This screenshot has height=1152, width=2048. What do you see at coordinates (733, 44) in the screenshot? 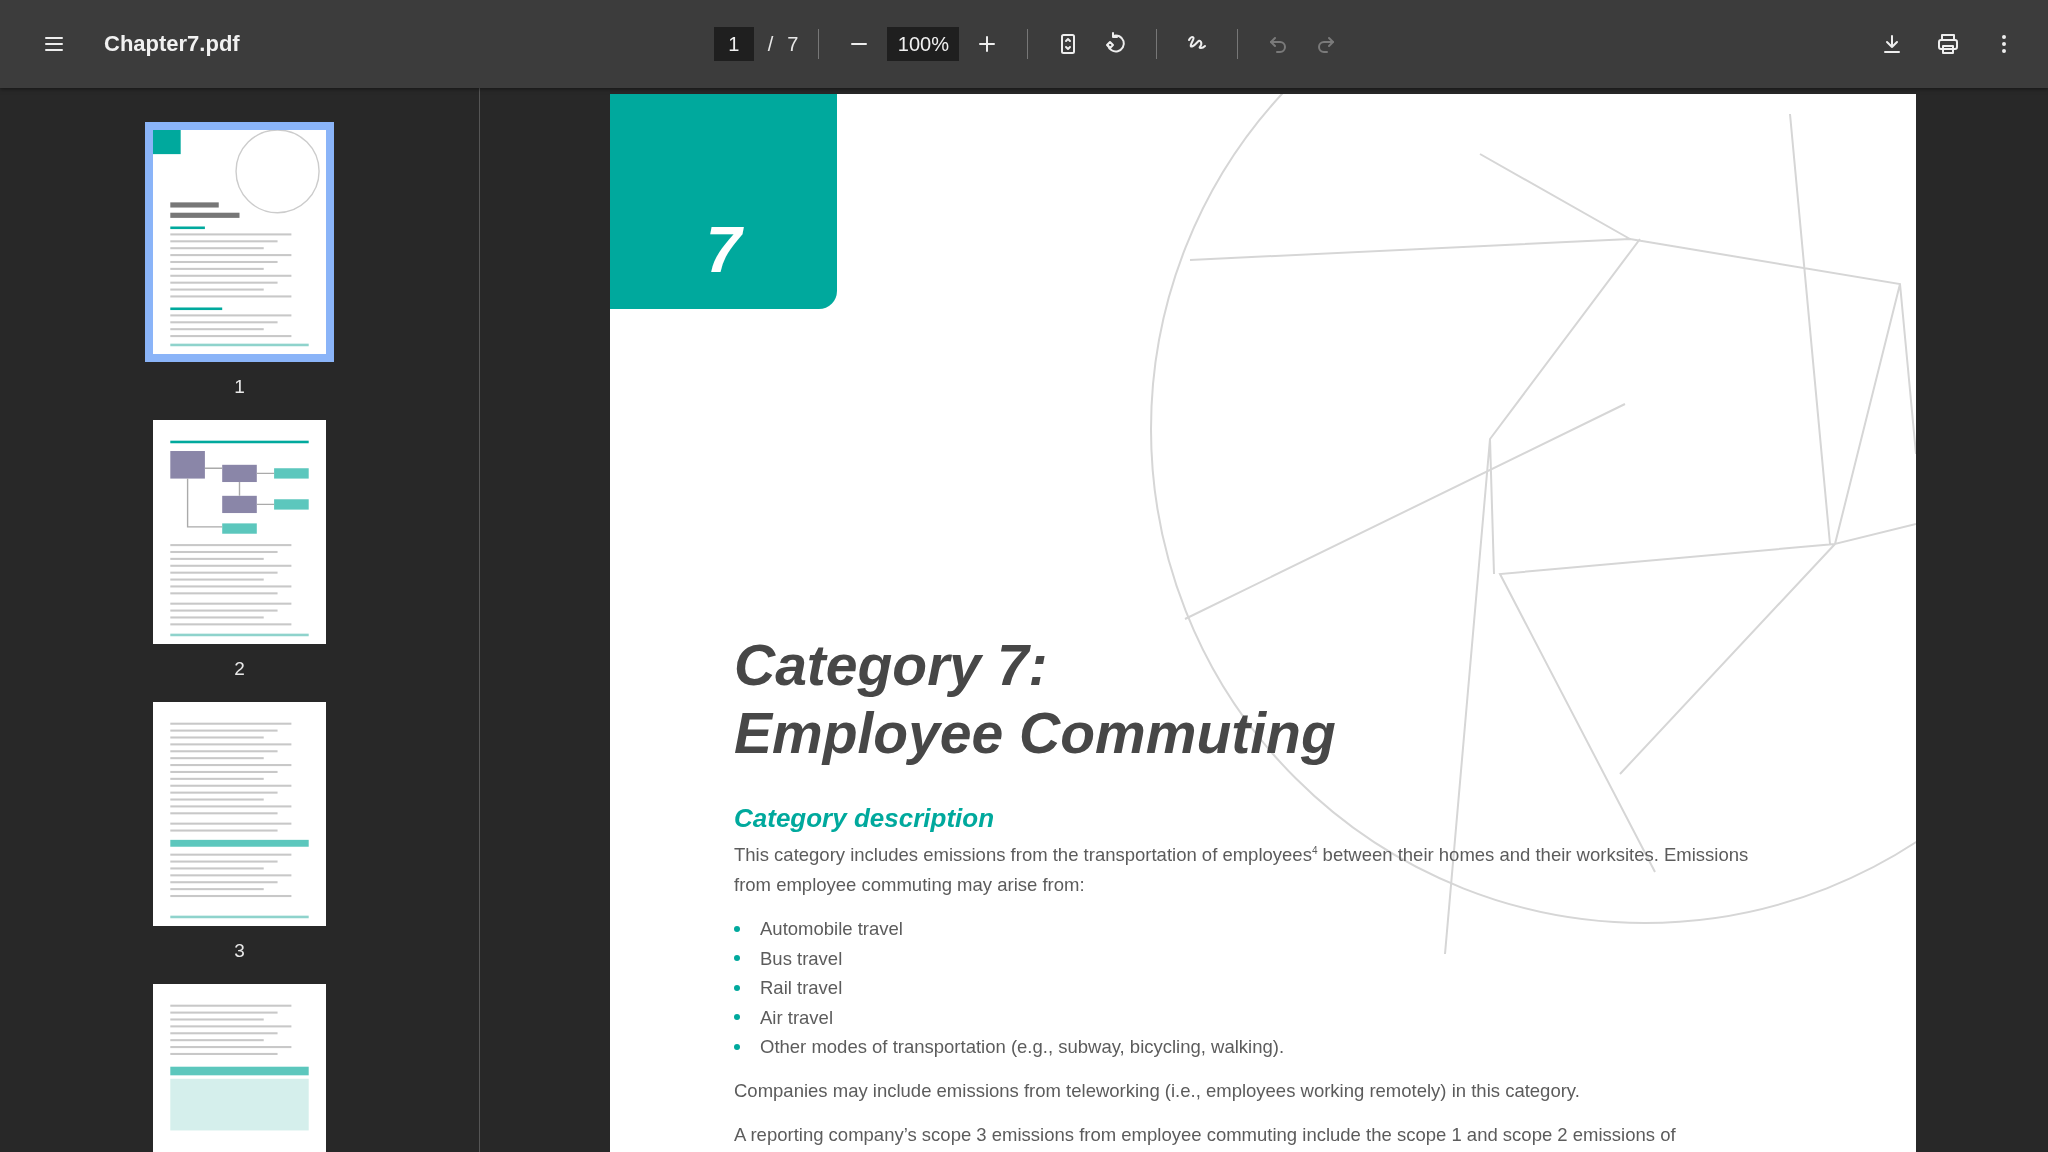
I see `page-number-field: 1` at bounding box center [733, 44].